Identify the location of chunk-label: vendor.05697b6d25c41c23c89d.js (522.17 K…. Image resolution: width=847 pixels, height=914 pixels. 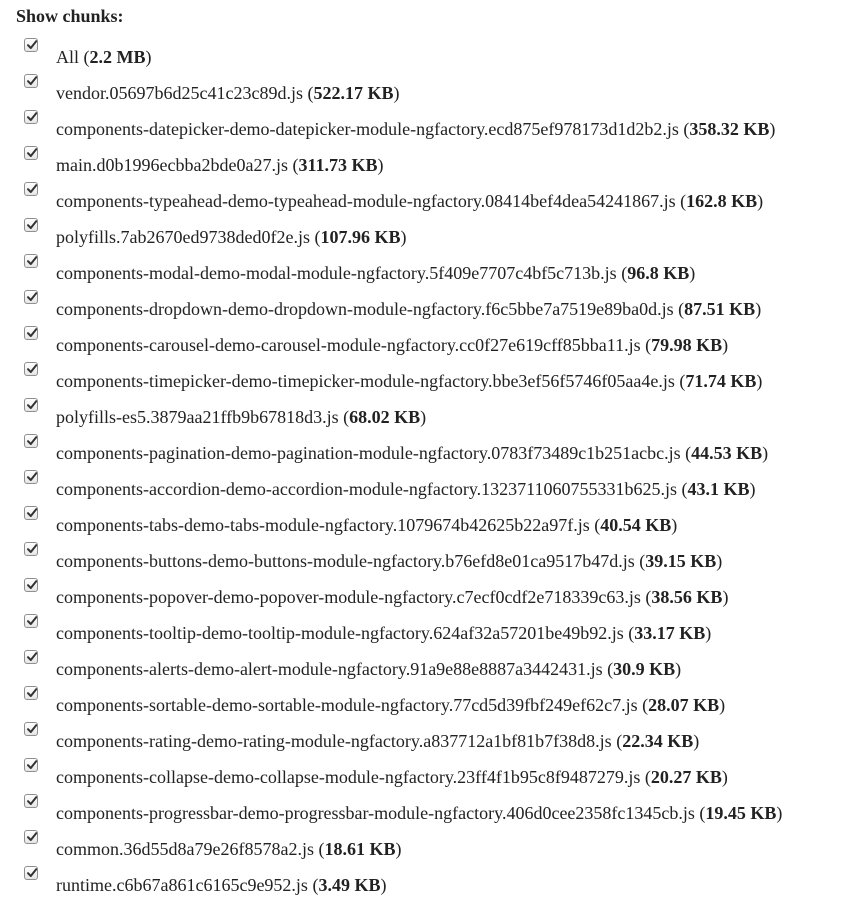
(227, 93).